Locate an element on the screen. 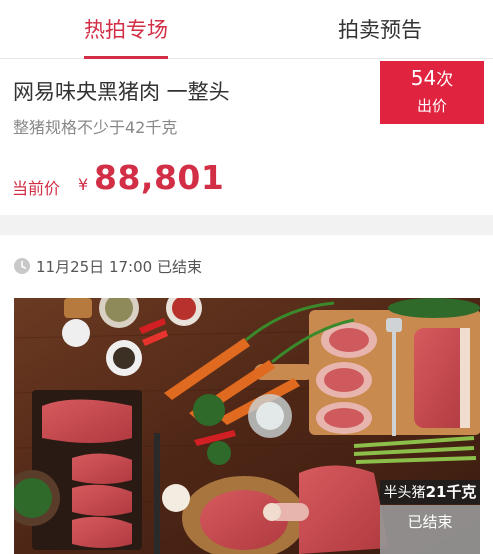 The width and height of the screenshot is (493, 554). product-title: 网易味央黑猪肉 一整头 is located at coordinates (121, 92).